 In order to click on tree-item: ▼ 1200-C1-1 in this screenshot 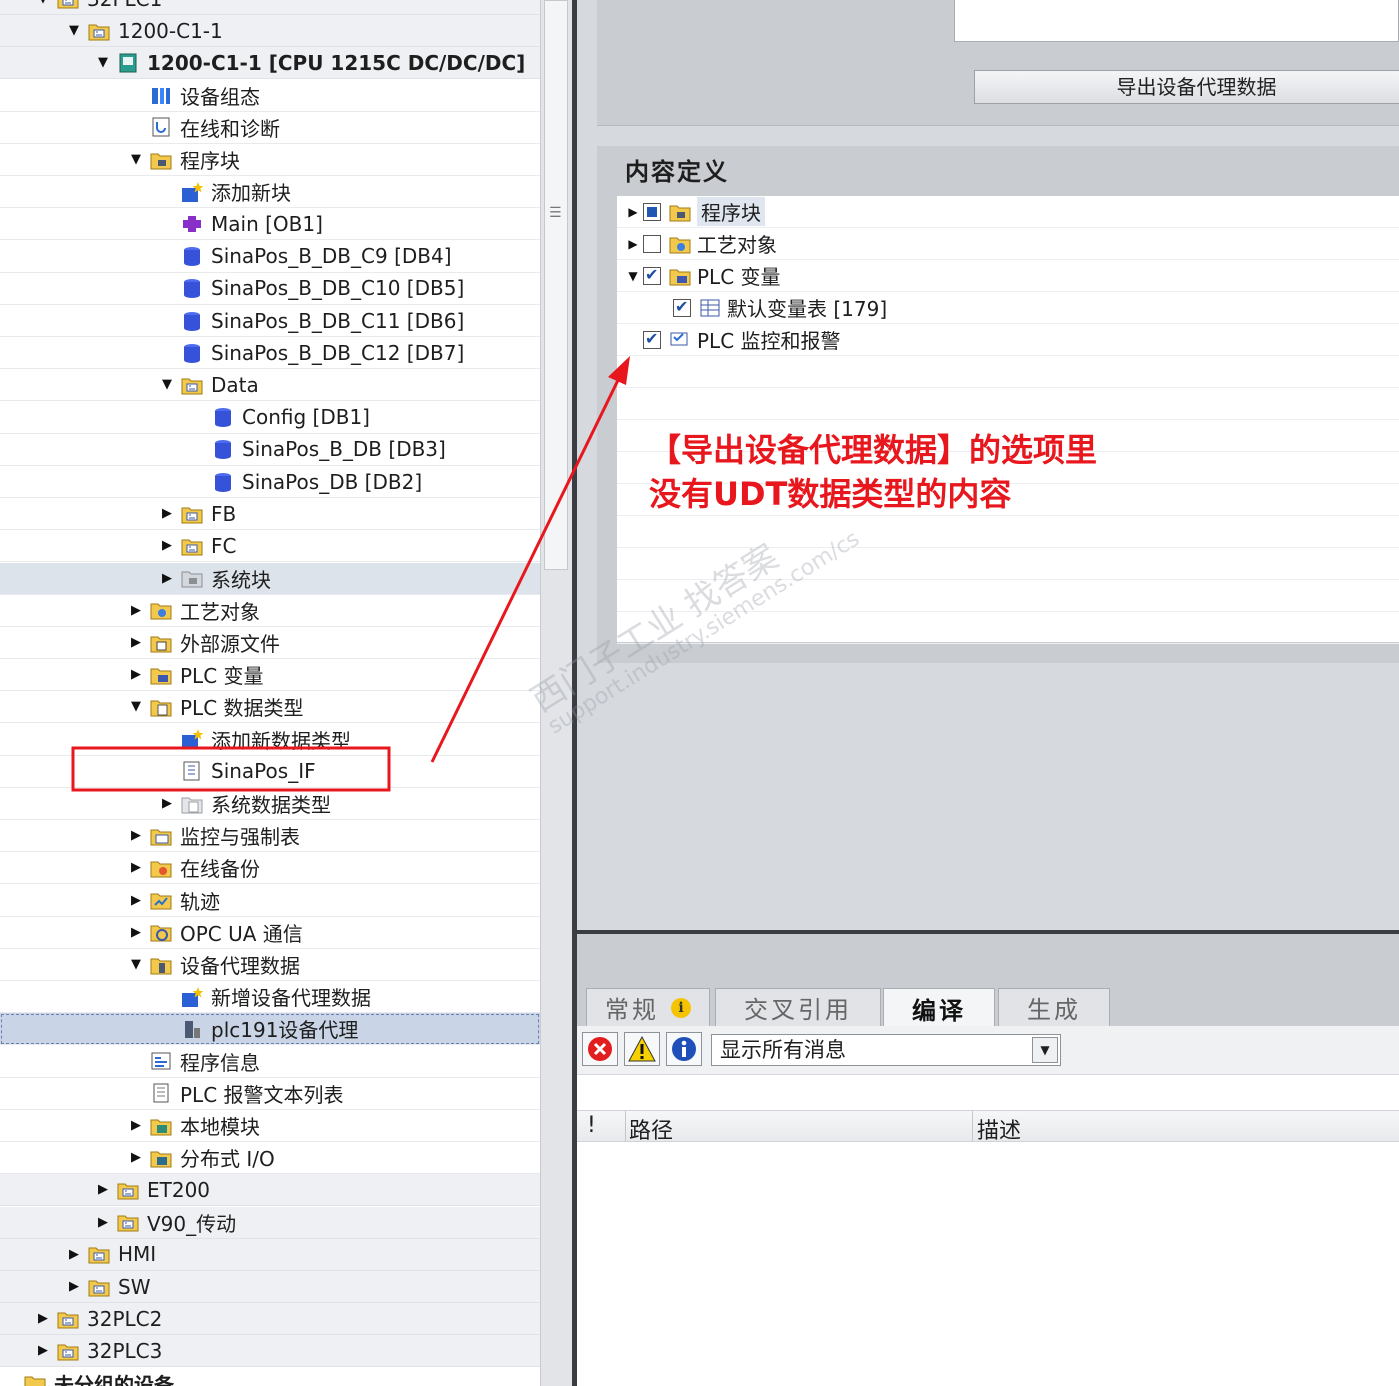, I will do `click(270, 31)`.